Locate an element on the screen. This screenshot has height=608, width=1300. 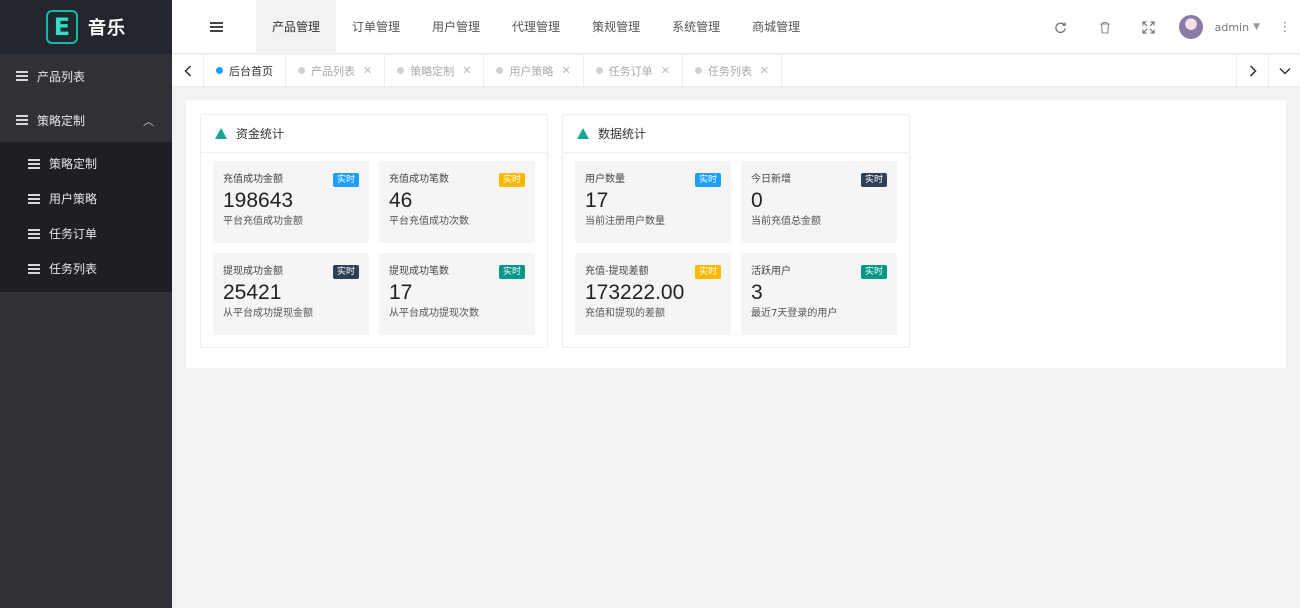
sidebar-submenu: 策略定制 用户策略 任务订单 任务列表 is located at coordinates (86, 217).